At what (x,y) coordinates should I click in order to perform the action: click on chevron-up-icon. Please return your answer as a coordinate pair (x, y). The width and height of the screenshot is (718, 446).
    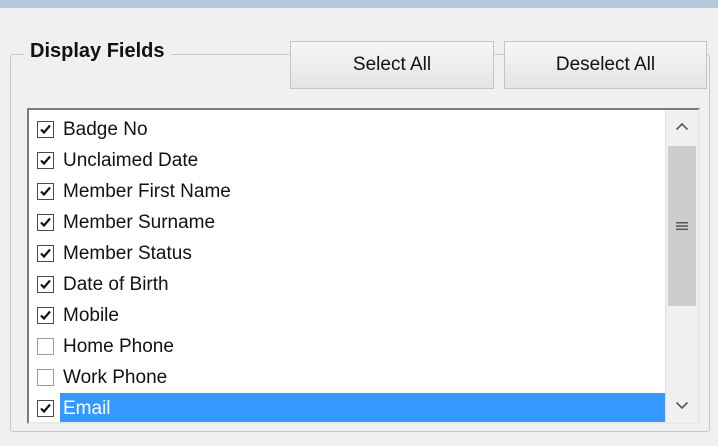
    Looking at the image, I should click on (682, 126).